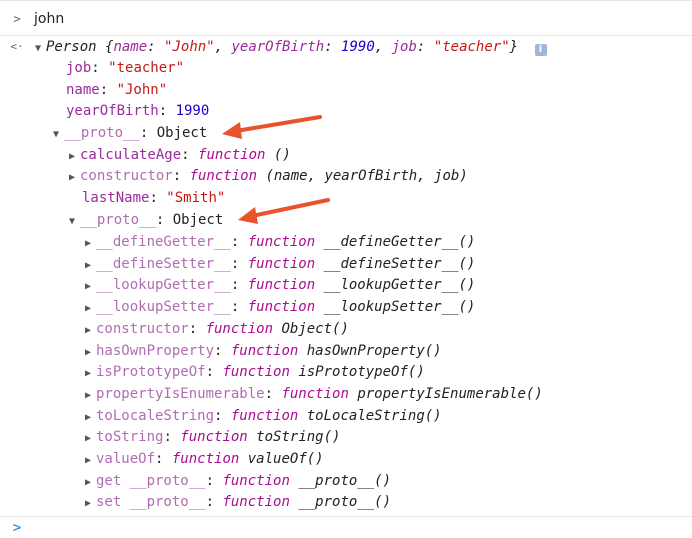 The image size is (692, 538). What do you see at coordinates (192, 111) in the screenshot?
I see `prop-value: 1990` at bounding box center [192, 111].